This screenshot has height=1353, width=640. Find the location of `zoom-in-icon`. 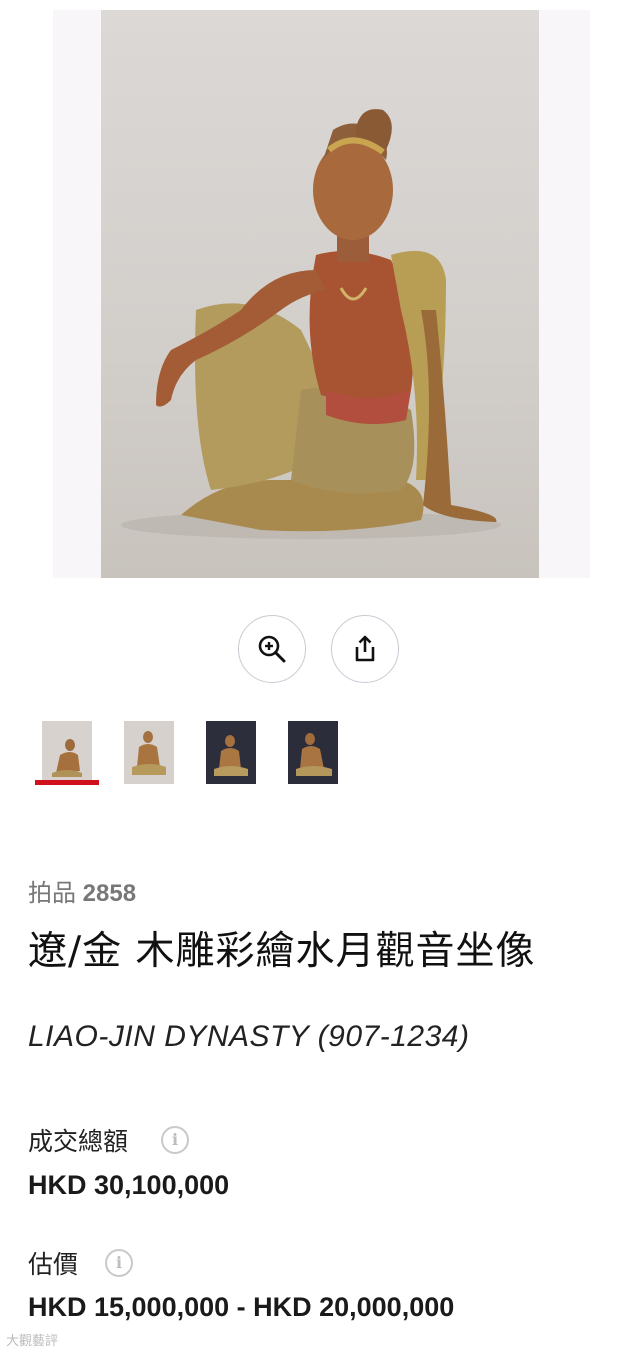

zoom-in-icon is located at coordinates (272, 649).